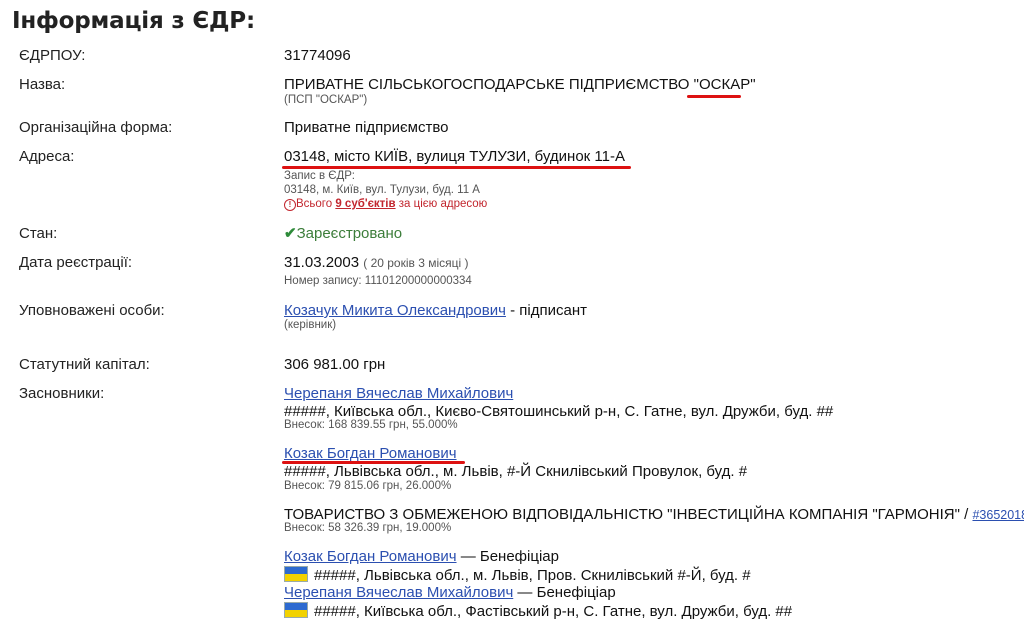 This screenshot has height=632, width=1024. Describe the element at coordinates (133, 21) in the screenshot. I see `page-title: Інформація з ЄДР:` at that location.